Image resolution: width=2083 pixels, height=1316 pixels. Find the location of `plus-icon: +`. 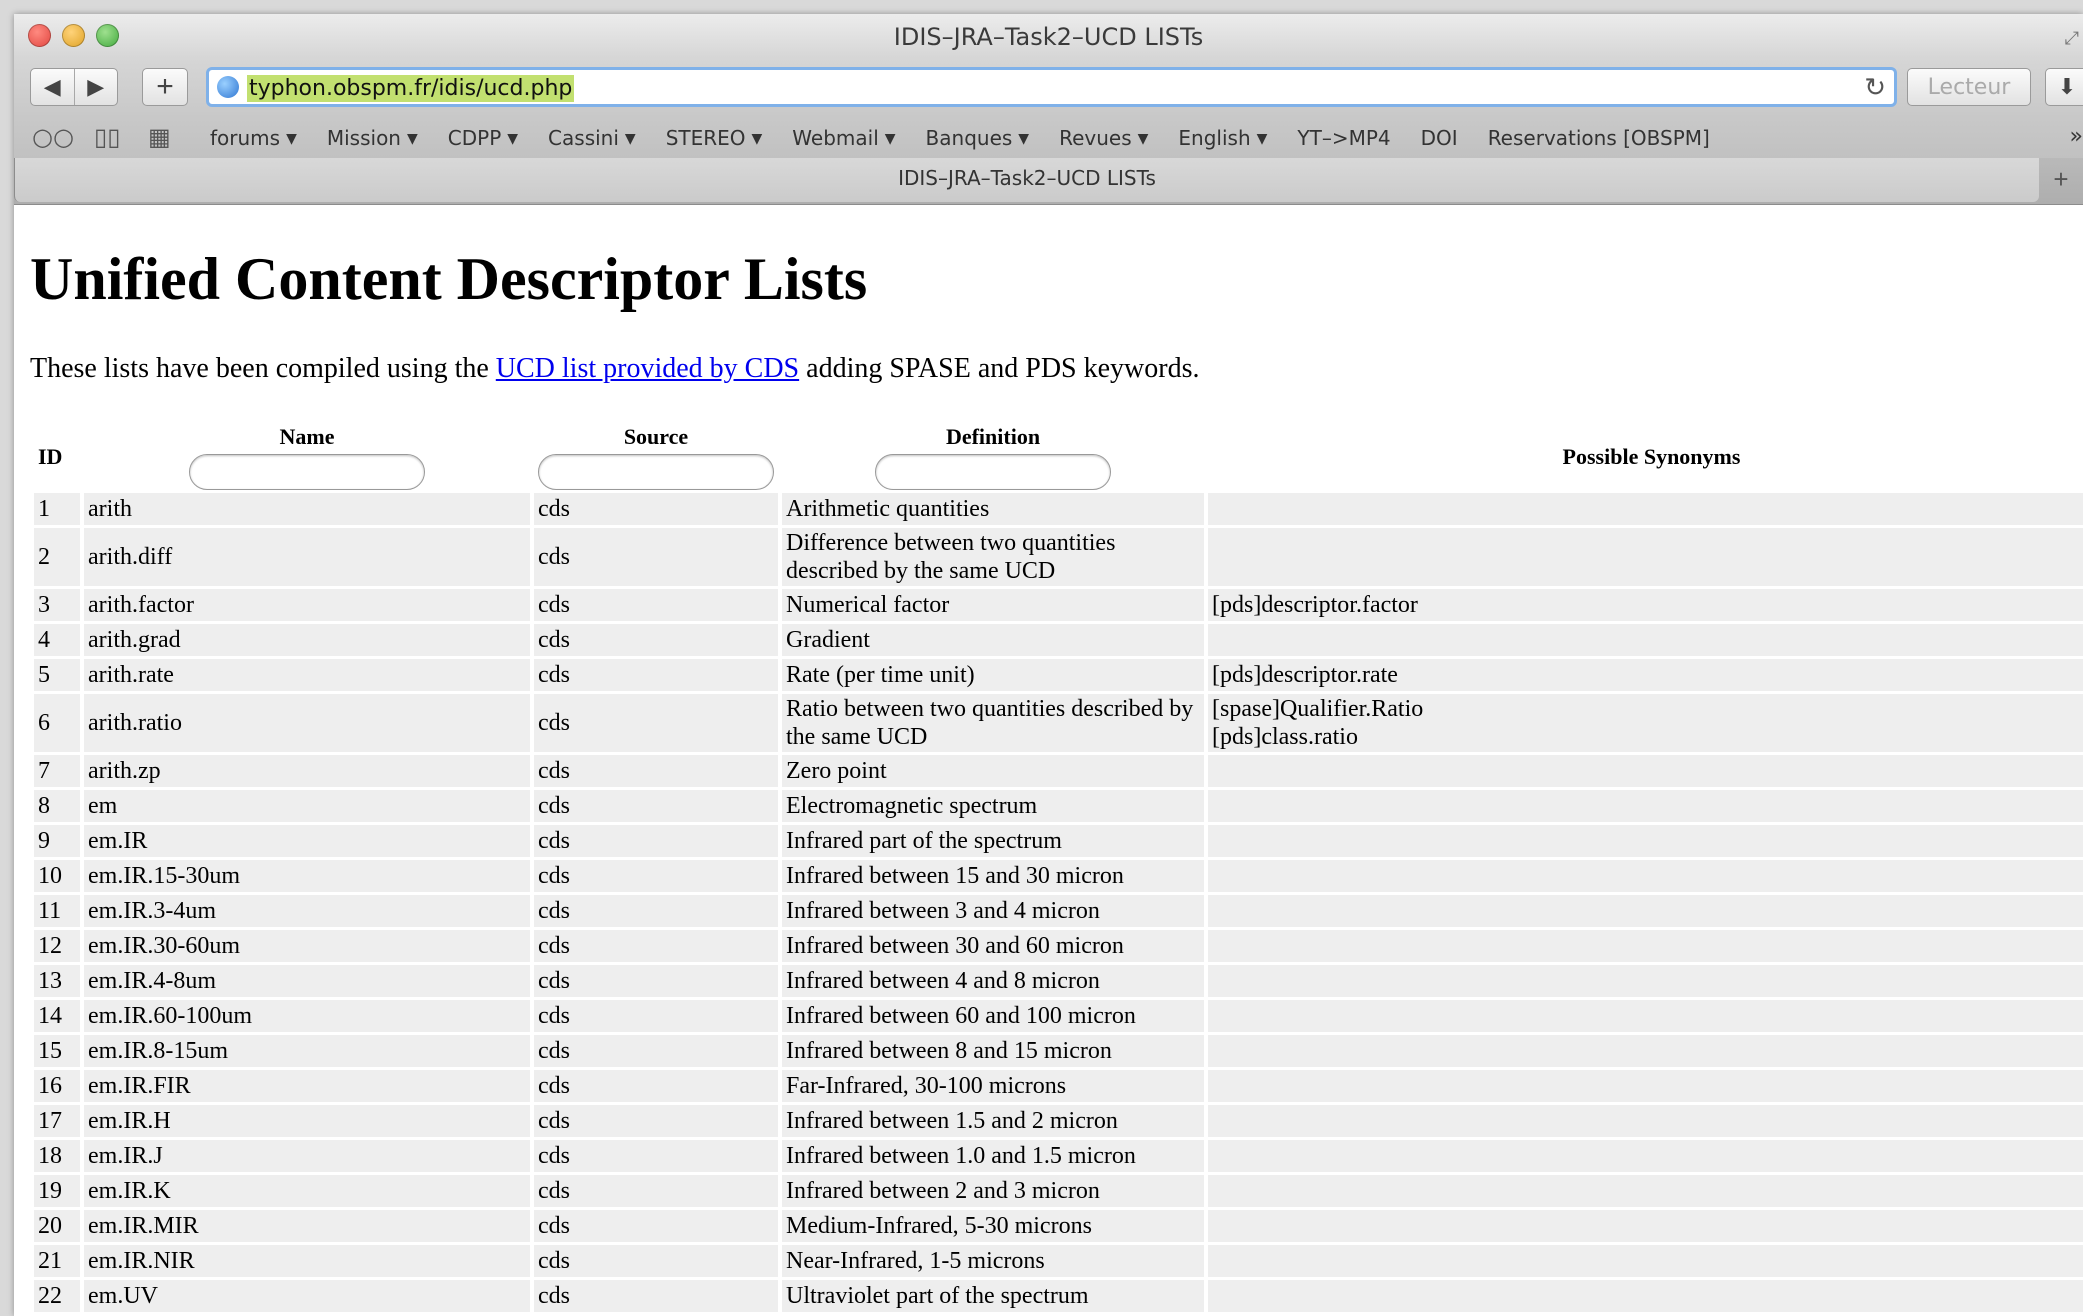

plus-icon: + is located at coordinates (165, 86).